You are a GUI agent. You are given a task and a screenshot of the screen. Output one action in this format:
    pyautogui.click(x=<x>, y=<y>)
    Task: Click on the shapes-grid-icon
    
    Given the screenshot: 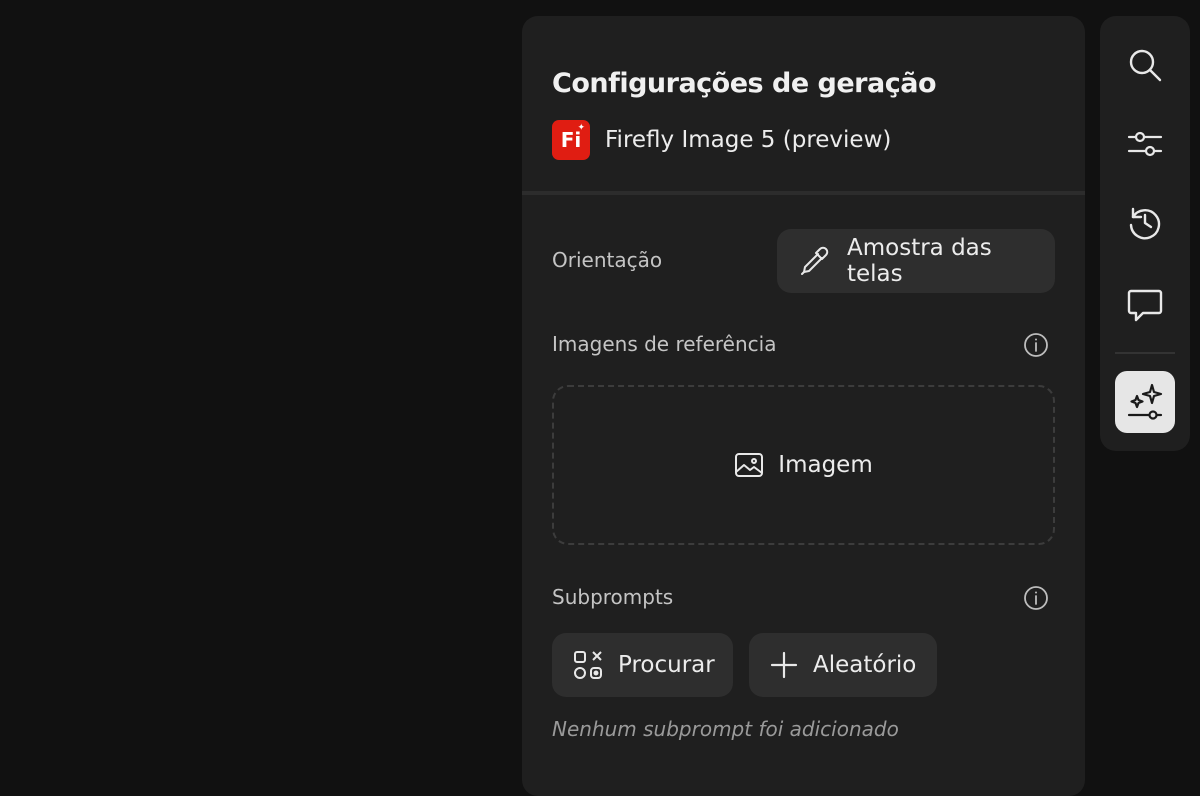 What is the action you would take?
    pyautogui.click(x=588, y=665)
    